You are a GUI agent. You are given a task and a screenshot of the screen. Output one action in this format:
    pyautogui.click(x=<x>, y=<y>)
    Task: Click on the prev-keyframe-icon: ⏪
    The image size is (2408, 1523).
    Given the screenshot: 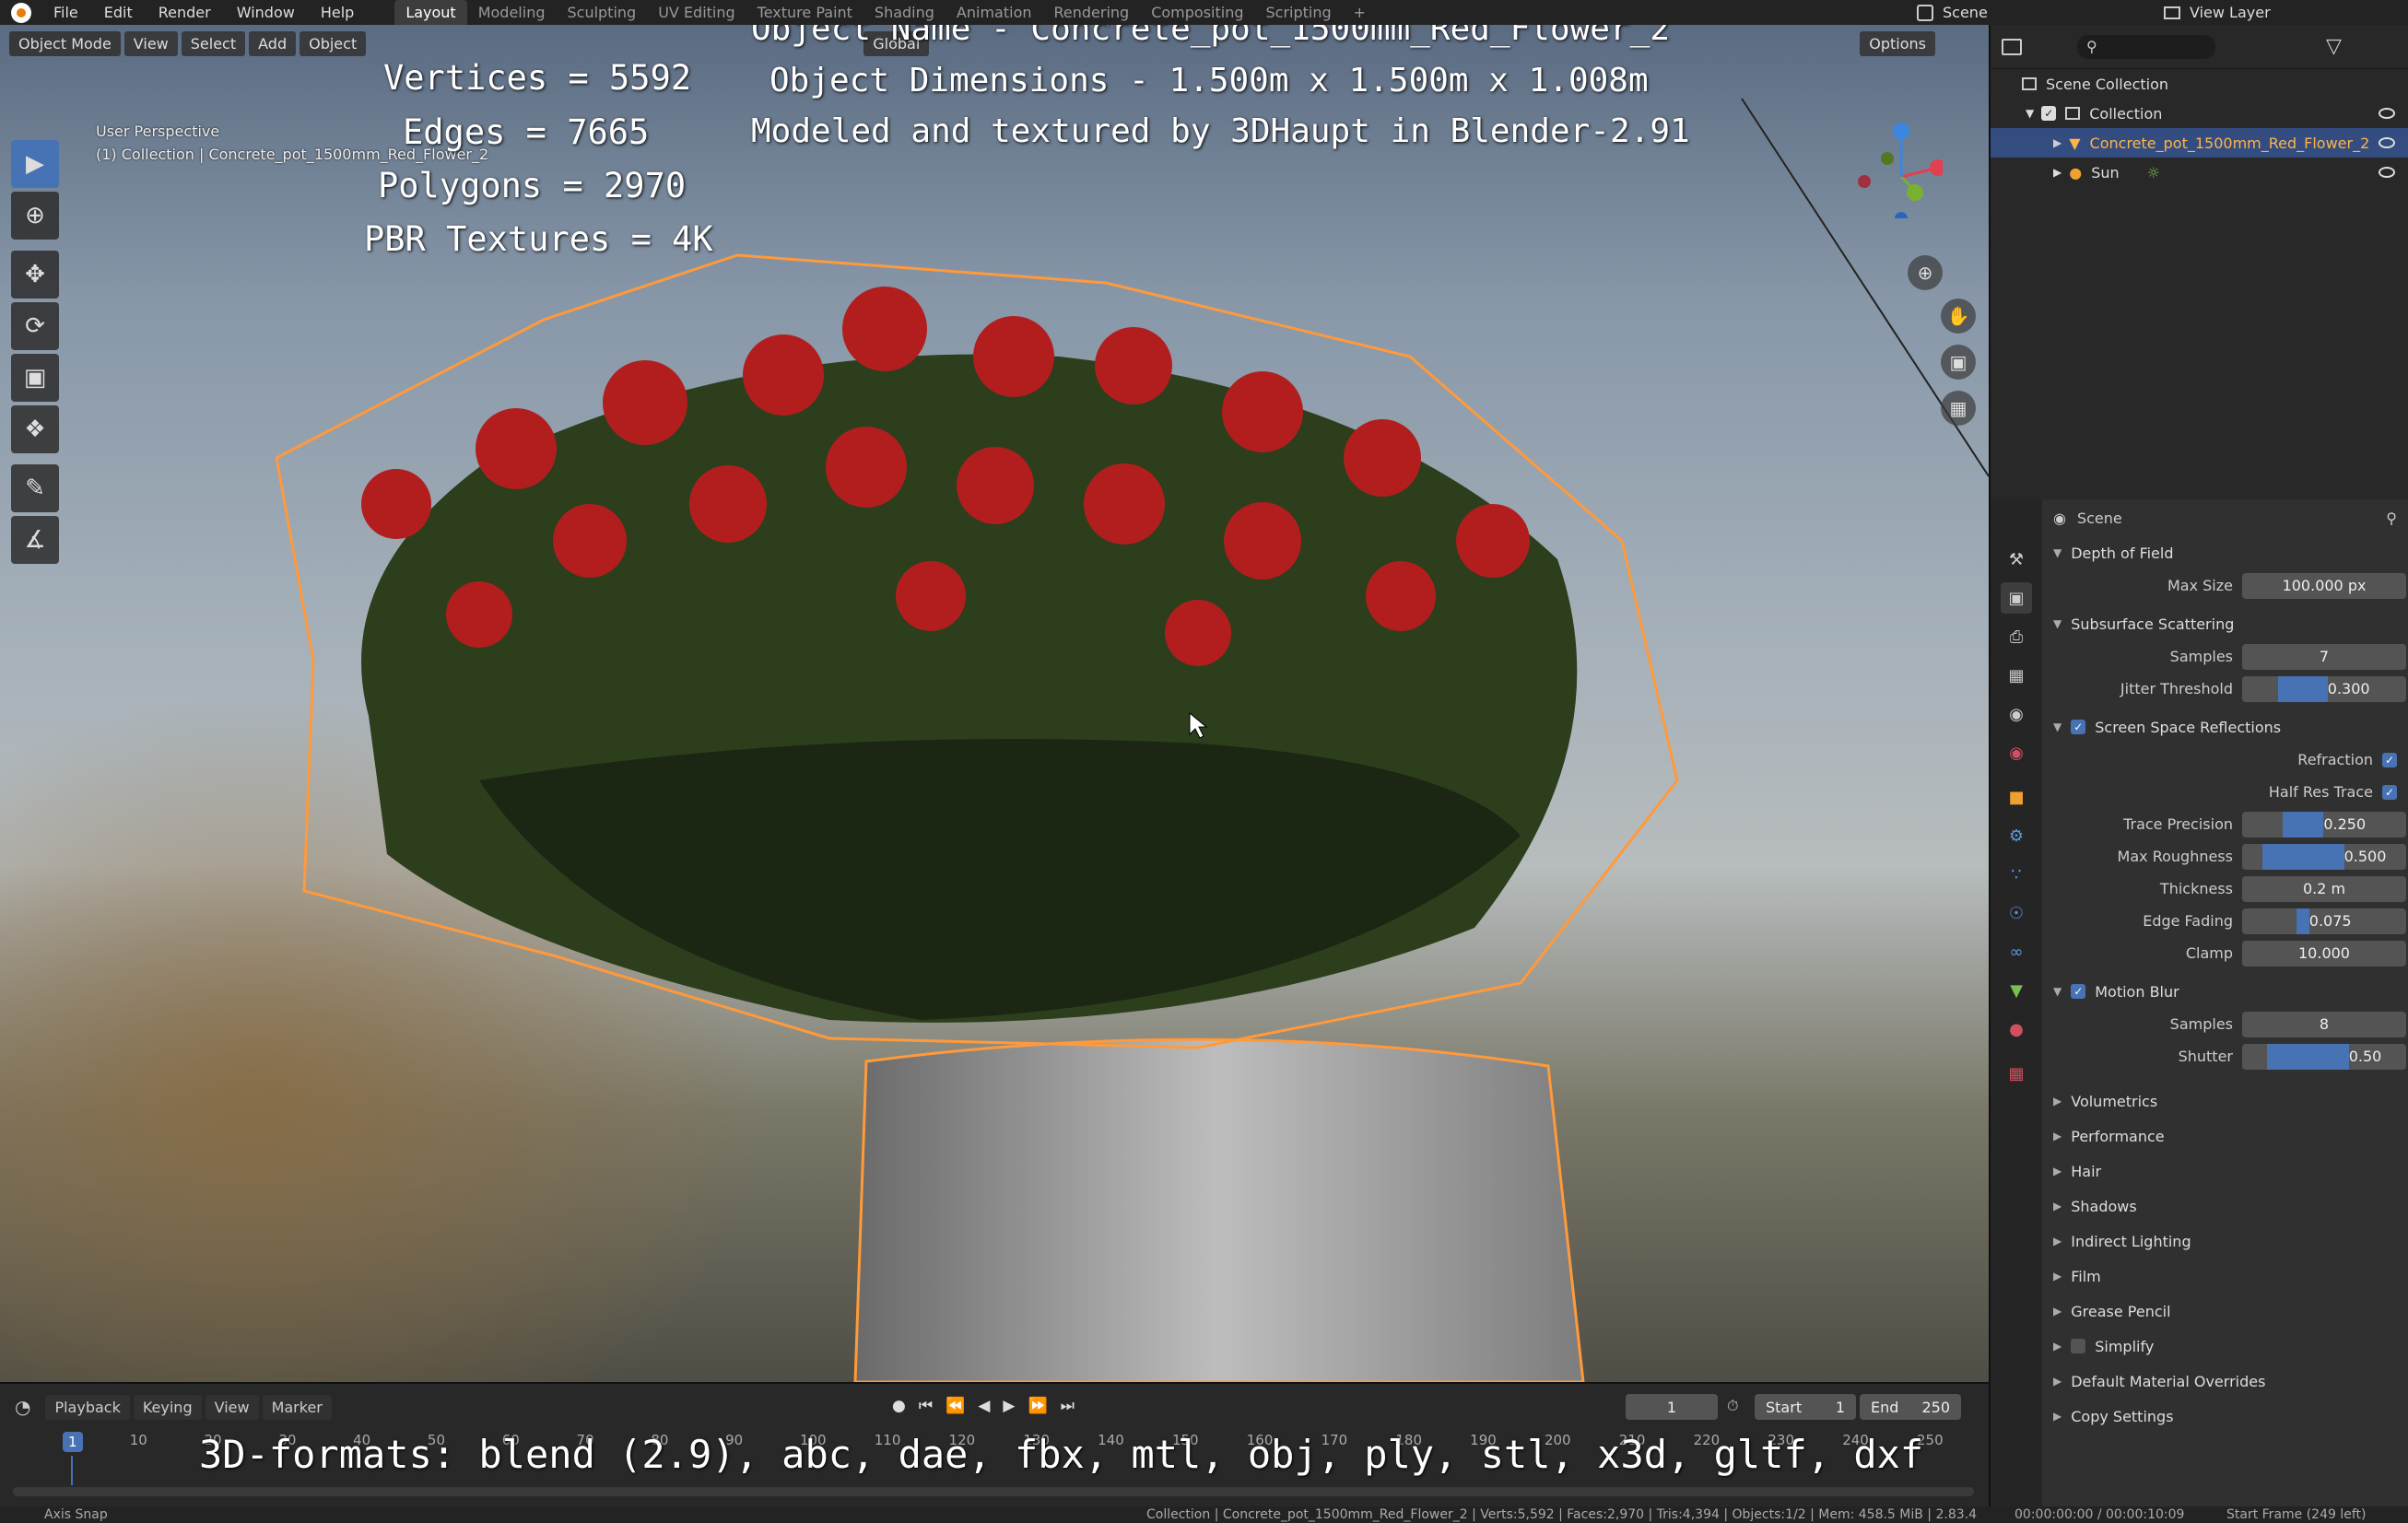 What is the action you would take?
    pyautogui.click(x=955, y=1406)
    